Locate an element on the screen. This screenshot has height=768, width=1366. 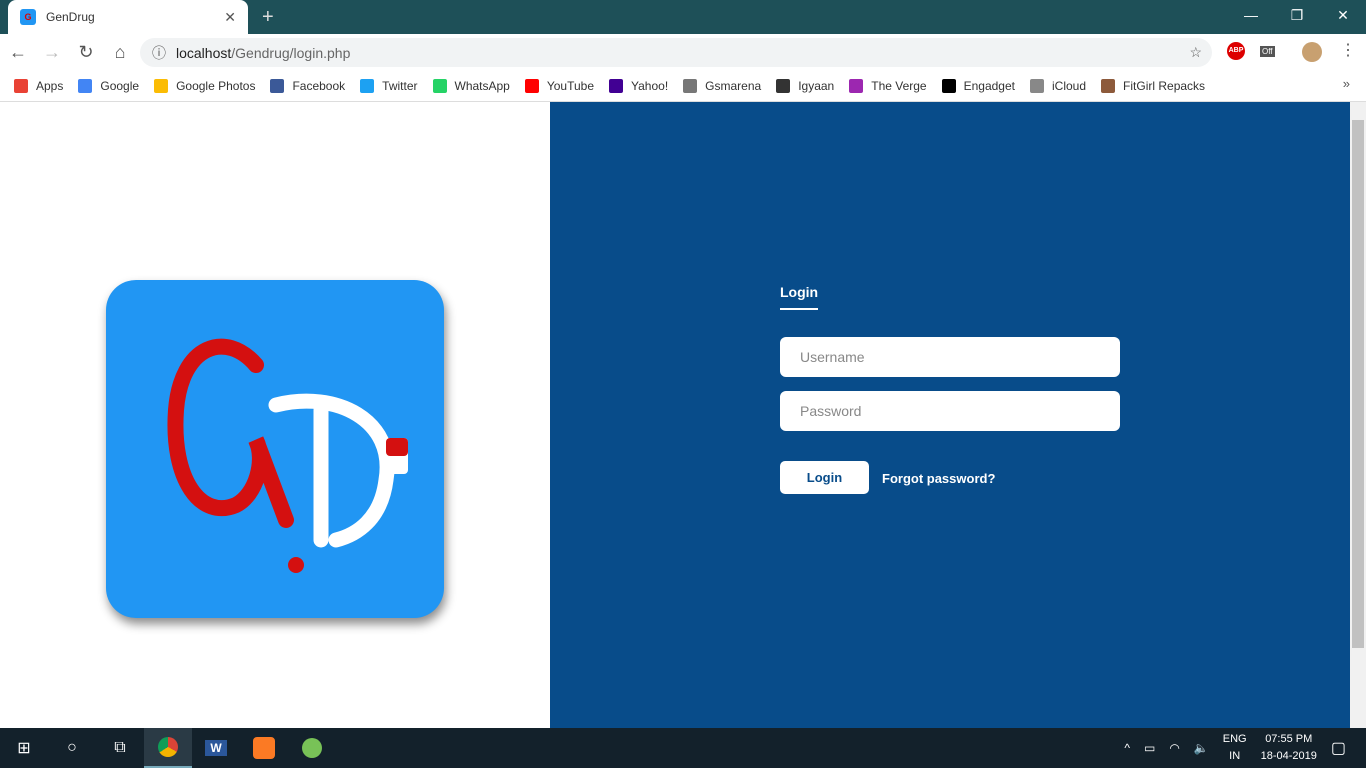
close-window-button: ✕ is located at coordinates (1343, 15).